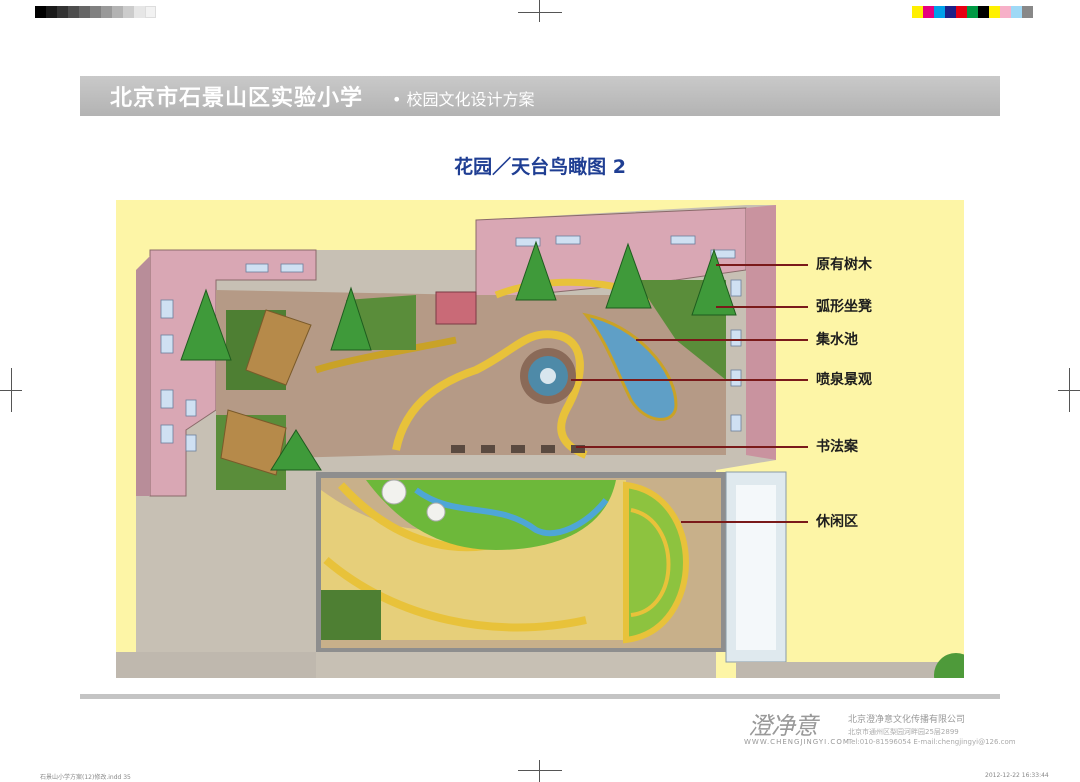  Describe the element at coordinates (844, 265) in the screenshot. I see `callout-existing-trees: 原有树木` at that location.